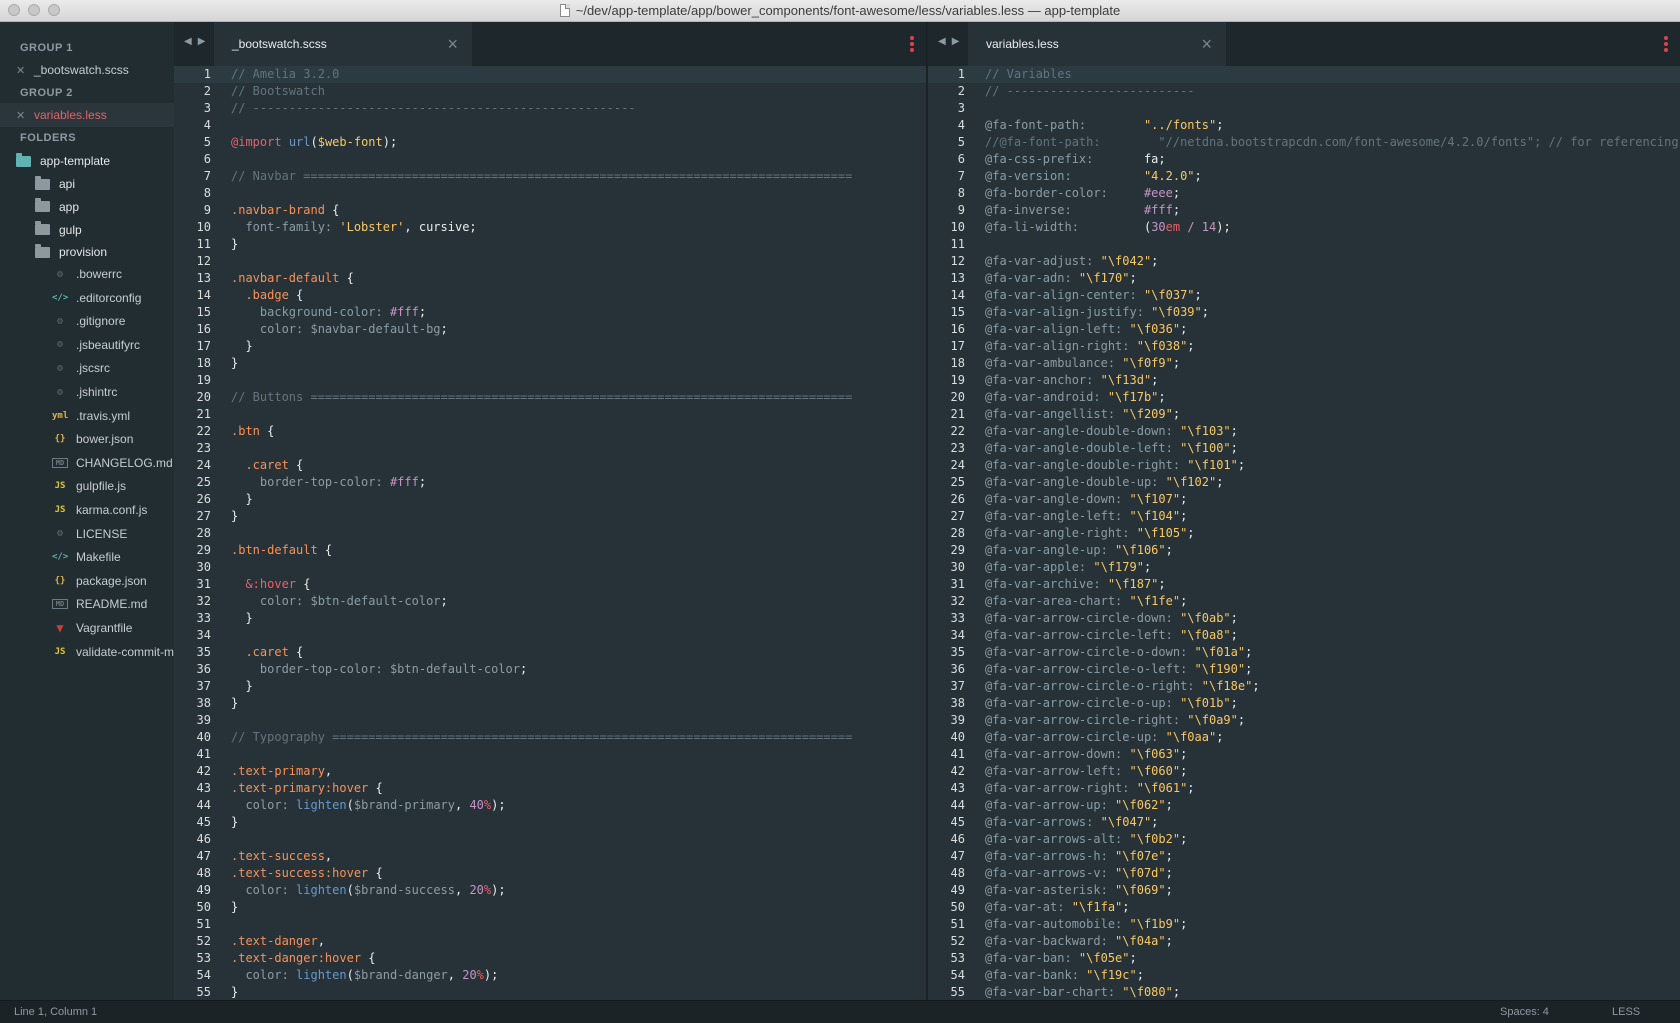 The height and width of the screenshot is (1023, 1680). What do you see at coordinates (87, 534) in the screenshot?
I see `file-item: ⚙ LICENSE` at bounding box center [87, 534].